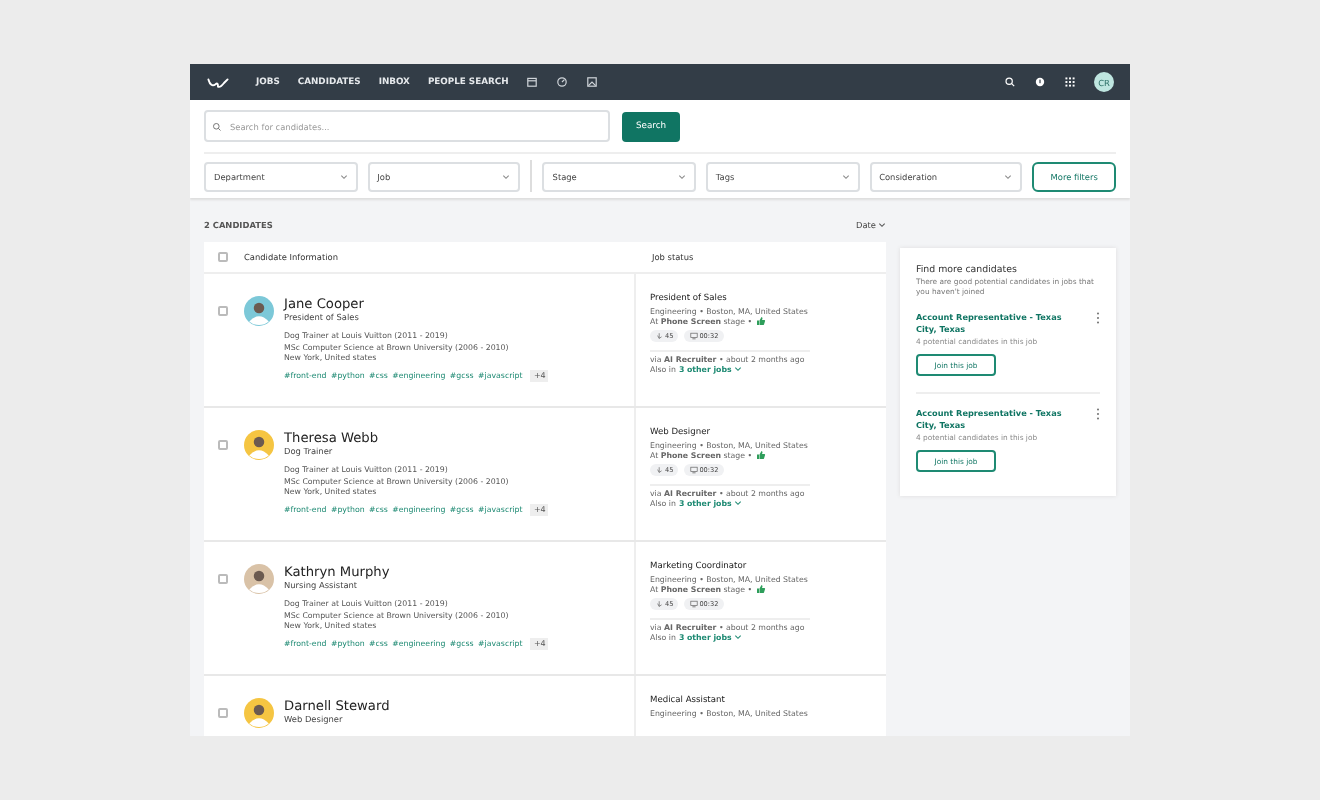 The height and width of the screenshot is (800, 1320). What do you see at coordinates (592, 82) in the screenshot?
I see `image-icon` at bounding box center [592, 82].